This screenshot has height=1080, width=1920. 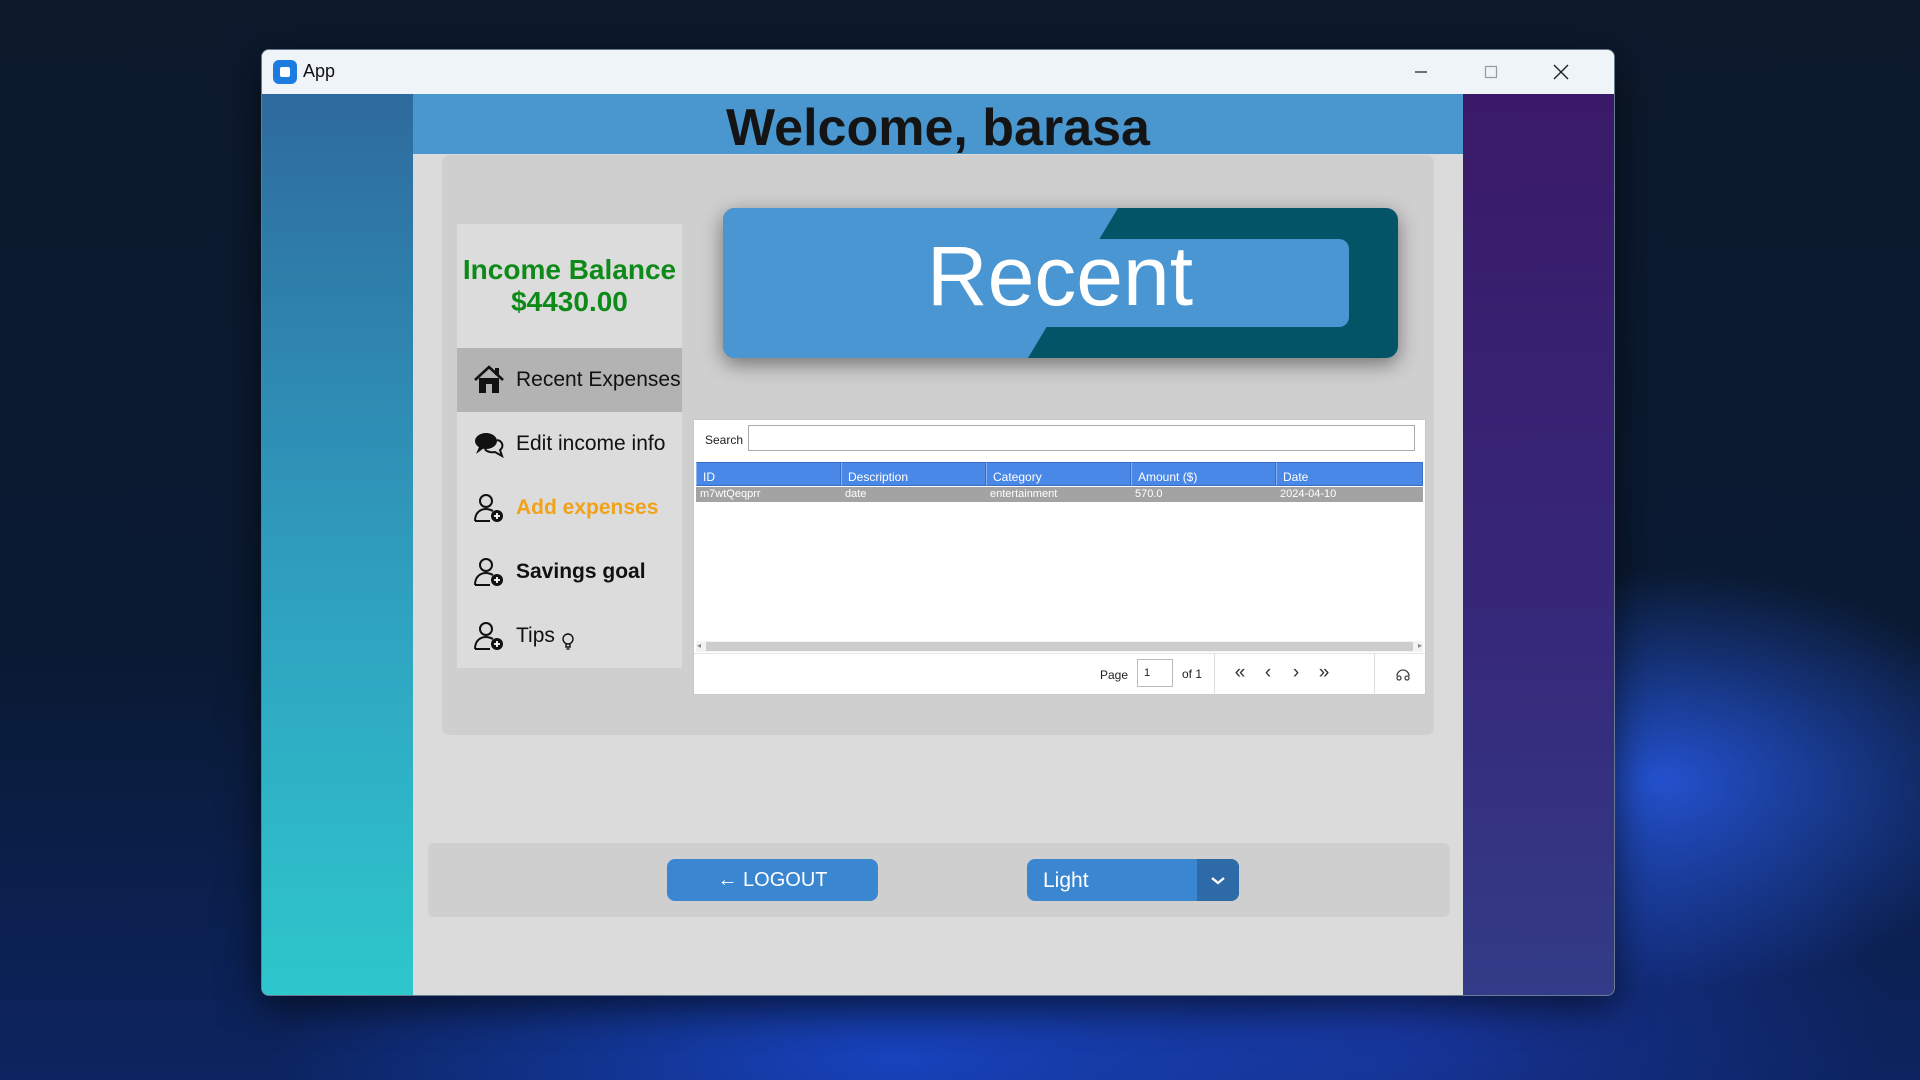 What do you see at coordinates (1081, 438) in the screenshot?
I see `search-input` at bounding box center [1081, 438].